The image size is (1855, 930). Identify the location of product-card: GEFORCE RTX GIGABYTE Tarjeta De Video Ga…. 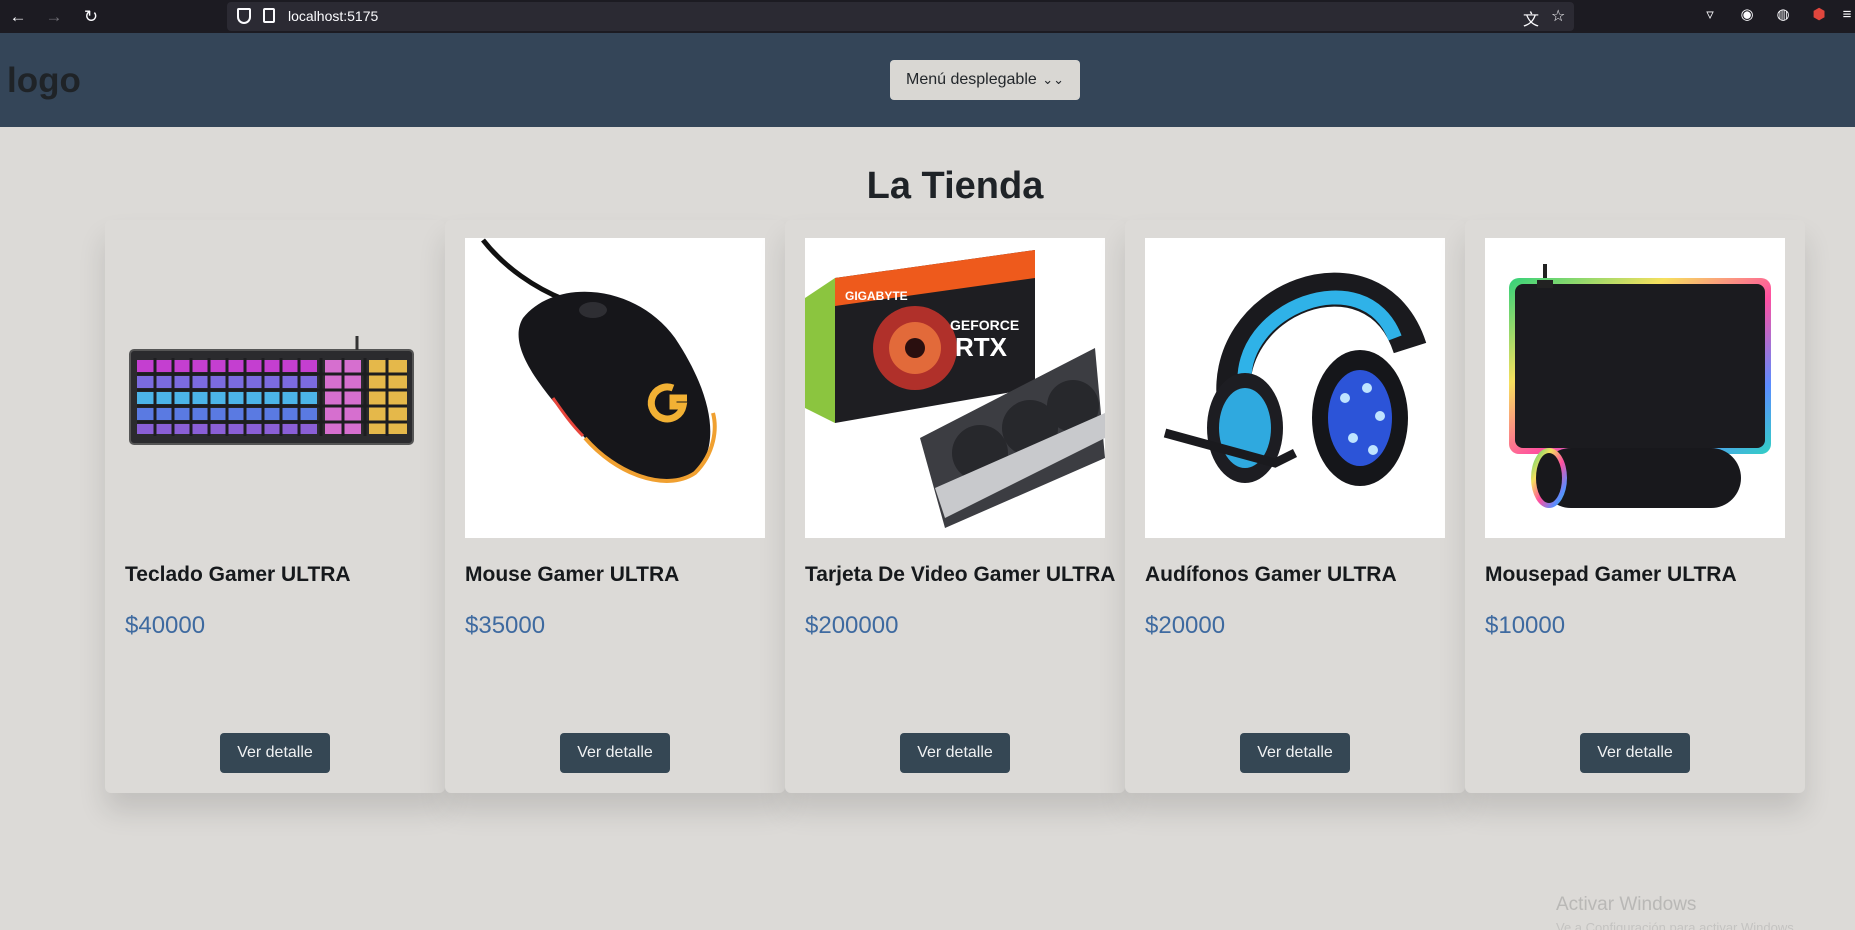
(955, 506).